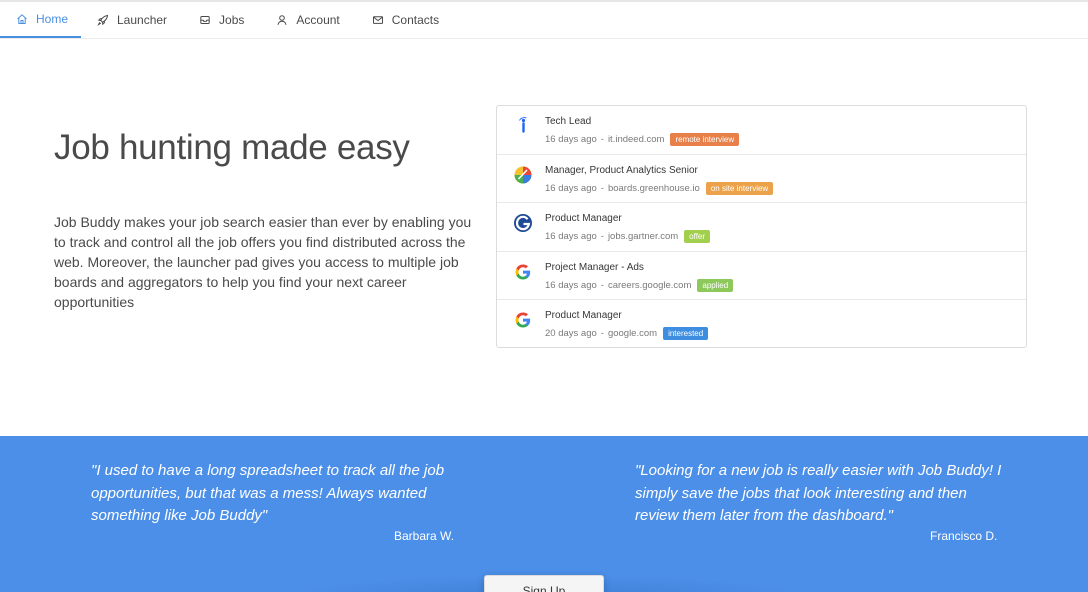 The image size is (1088, 592). What do you see at coordinates (318, 20) in the screenshot?
I see `nav-account-label: Account` at bounding box center [318, 20].